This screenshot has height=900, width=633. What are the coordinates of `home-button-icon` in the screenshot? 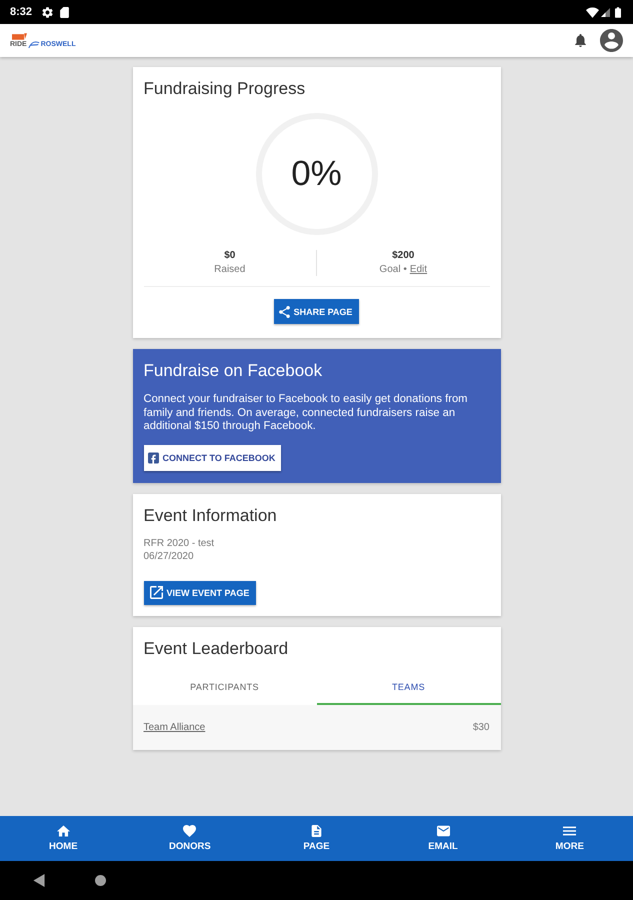 It's located at (100, 880).